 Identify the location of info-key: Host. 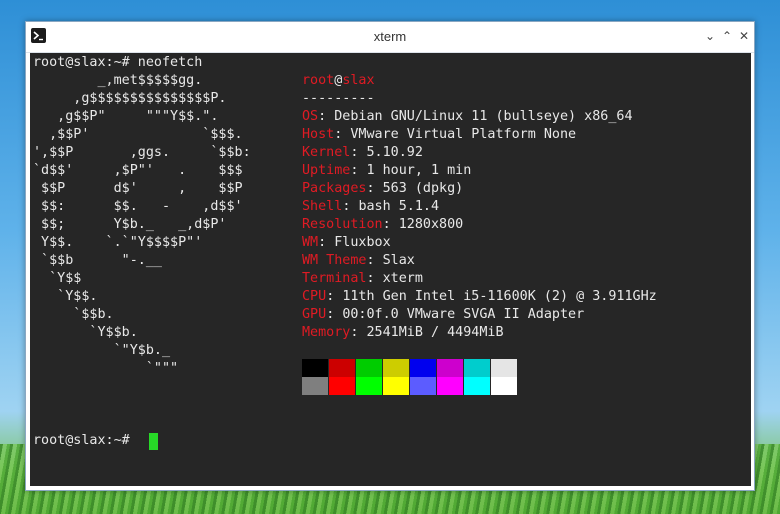
(318, 134).